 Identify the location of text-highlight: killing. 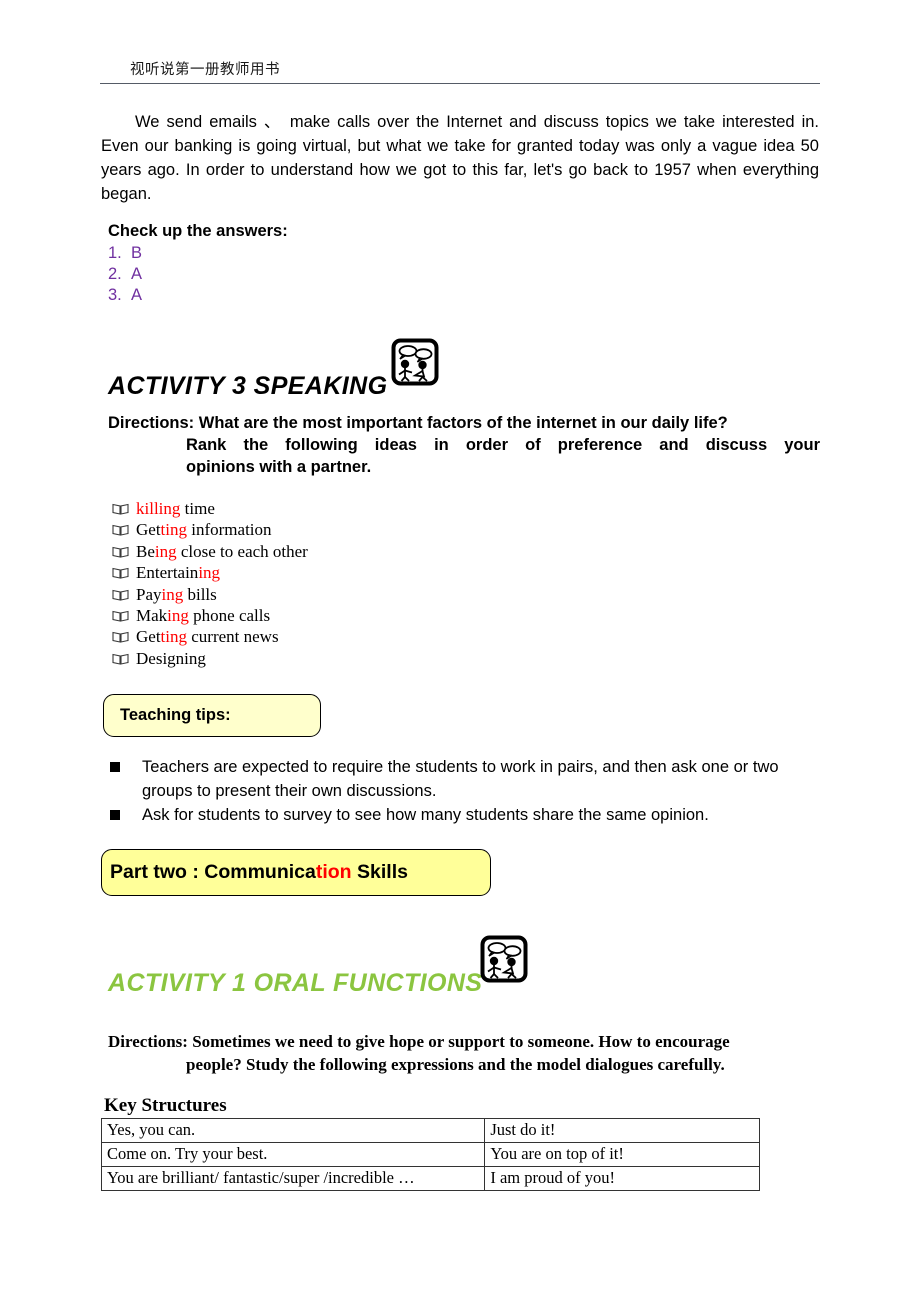
(158, 508).